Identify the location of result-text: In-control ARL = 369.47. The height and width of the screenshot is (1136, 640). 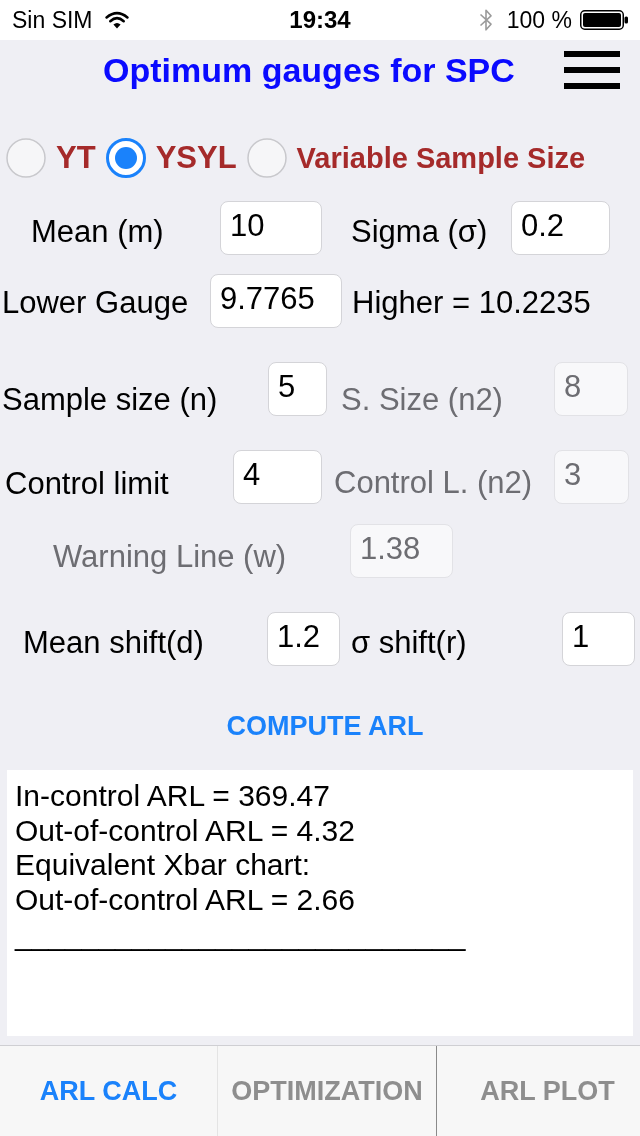
(173, 796).